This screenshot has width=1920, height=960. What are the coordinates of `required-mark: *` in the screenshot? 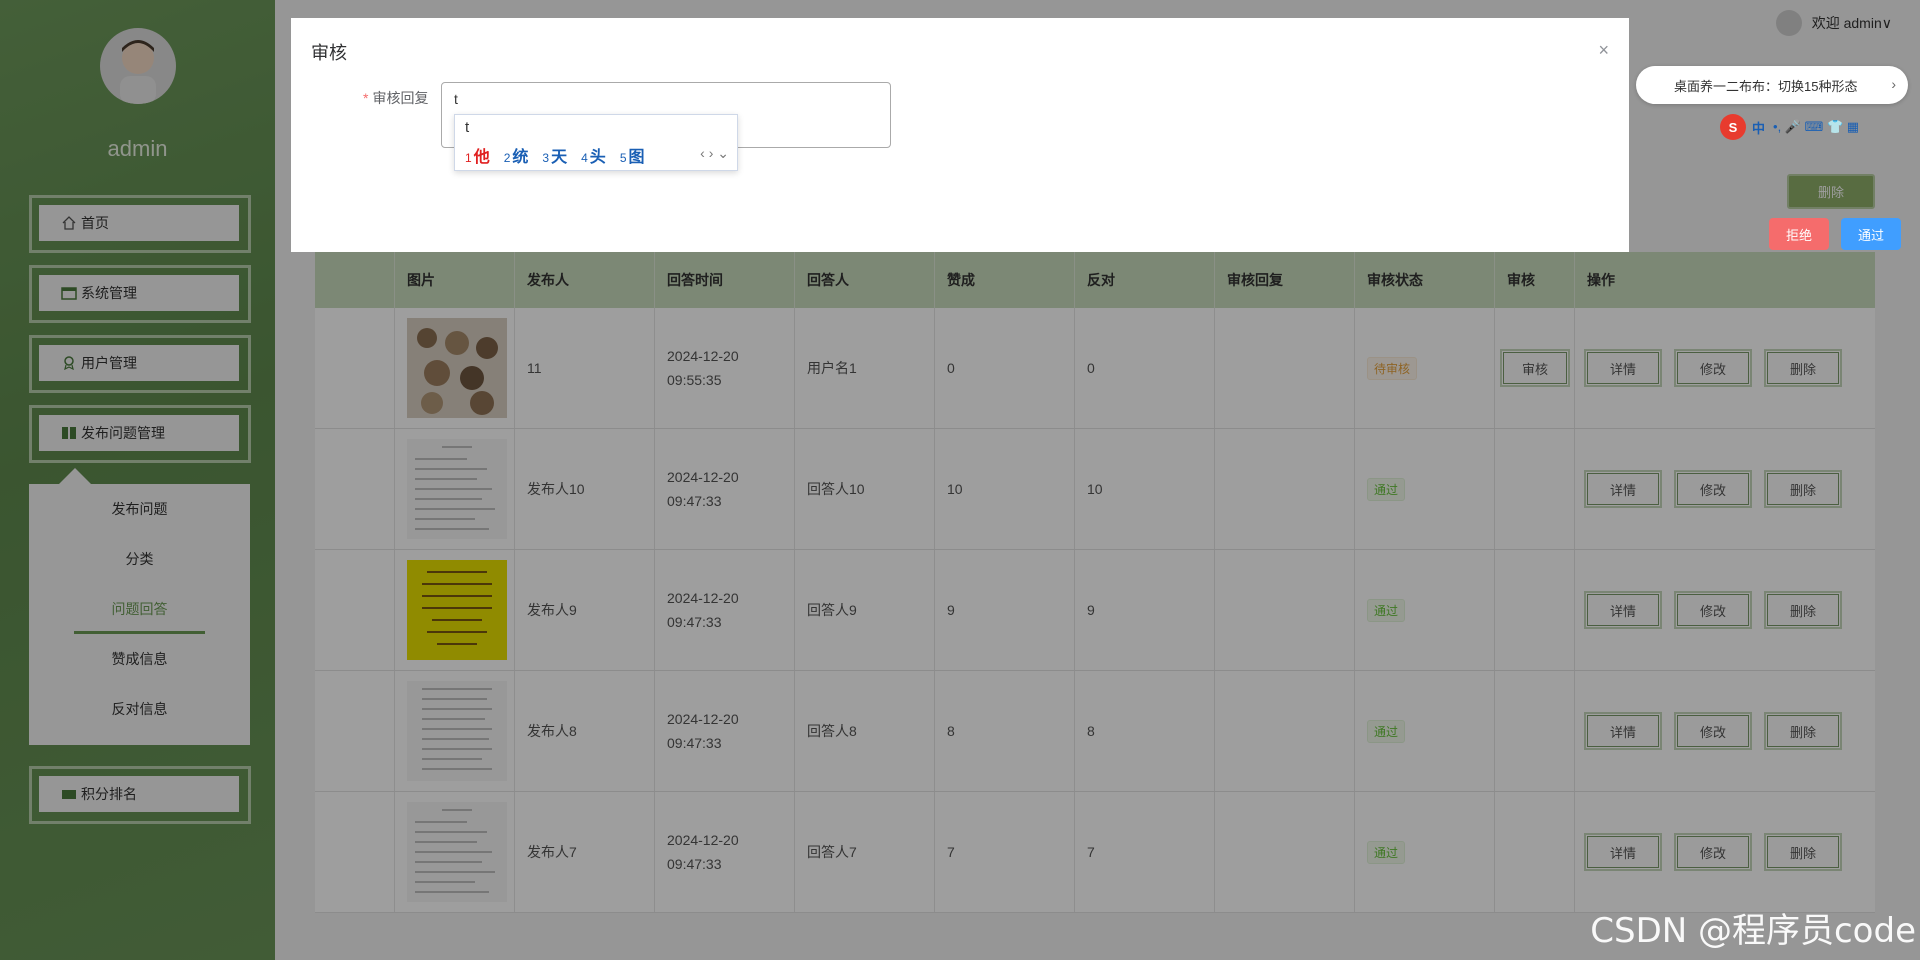 It's located at (366, 98).